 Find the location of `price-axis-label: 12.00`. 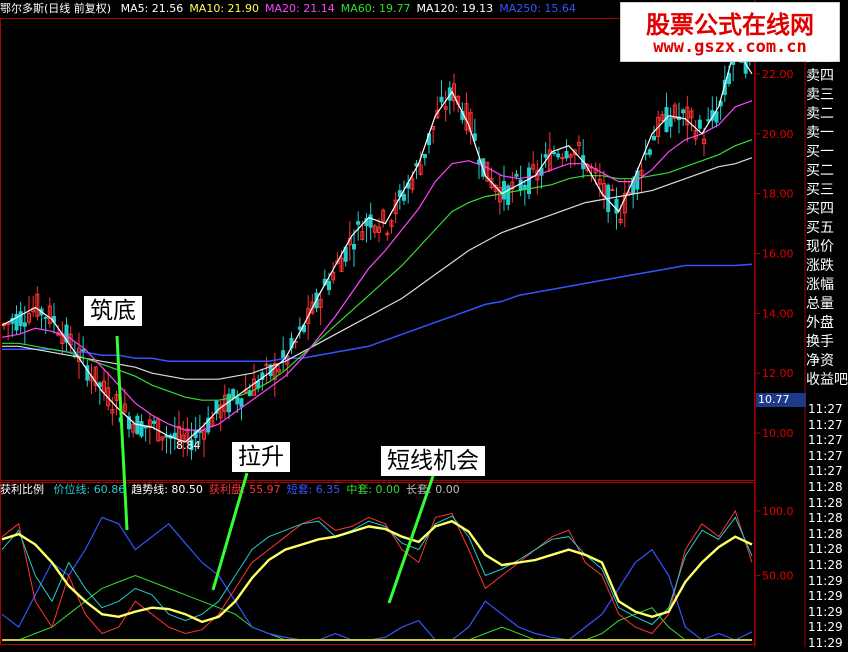

price-axis-label: 12.00 is located at coordinates (778, 373).